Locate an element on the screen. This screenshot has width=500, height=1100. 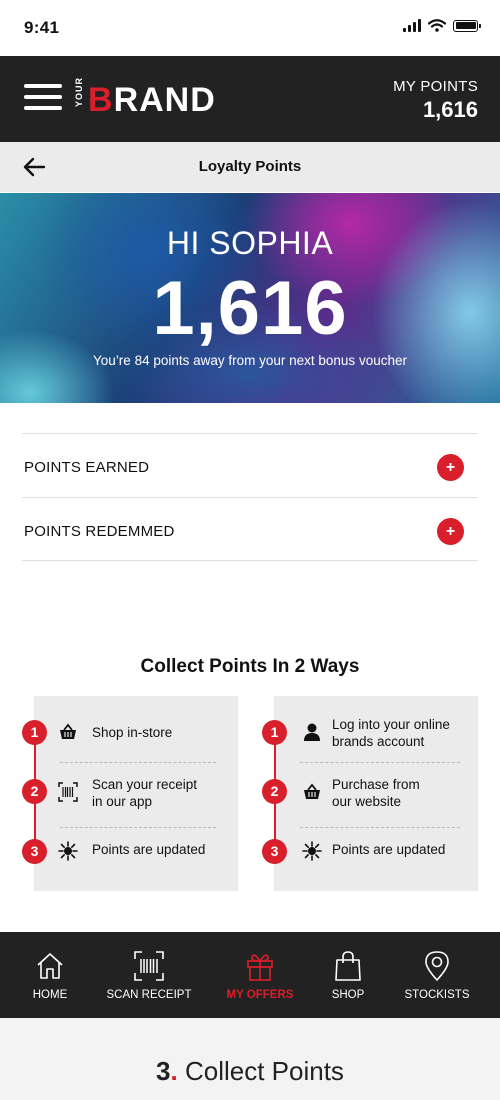
hero-greeting: HI SOPHIA is located at coordinates (250, 243).